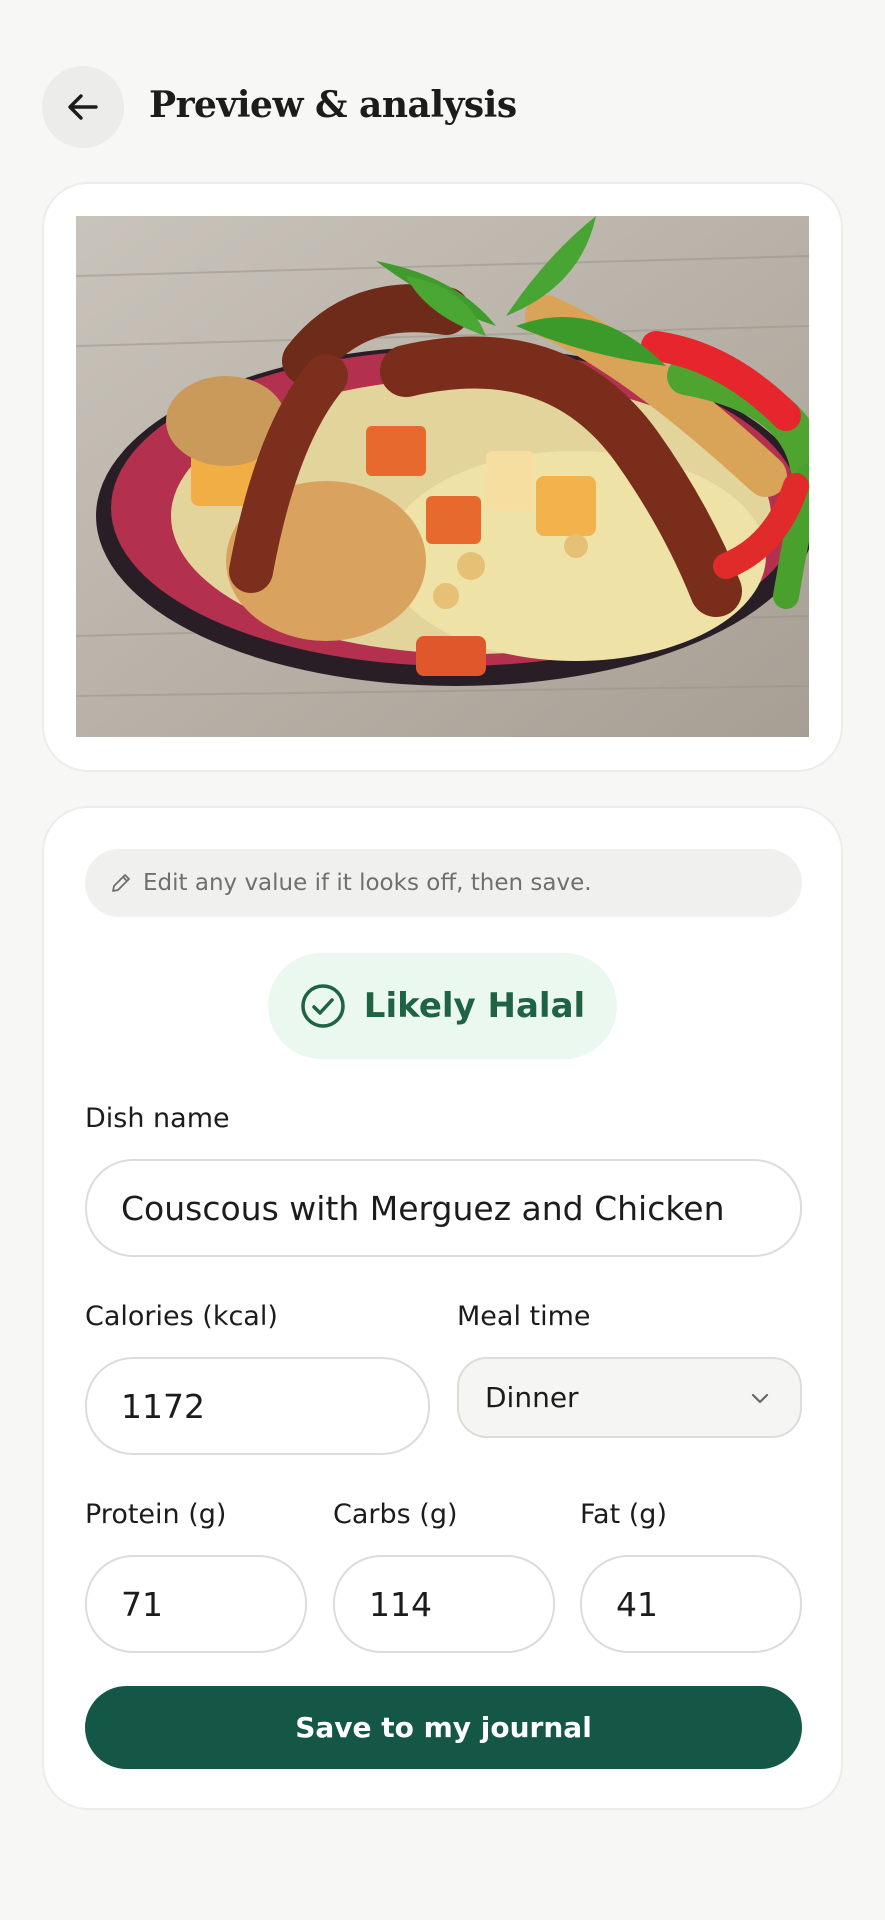 This screenshot has width=885, height=1920. I want to click on fat-input: 41, so click(691, 1604).